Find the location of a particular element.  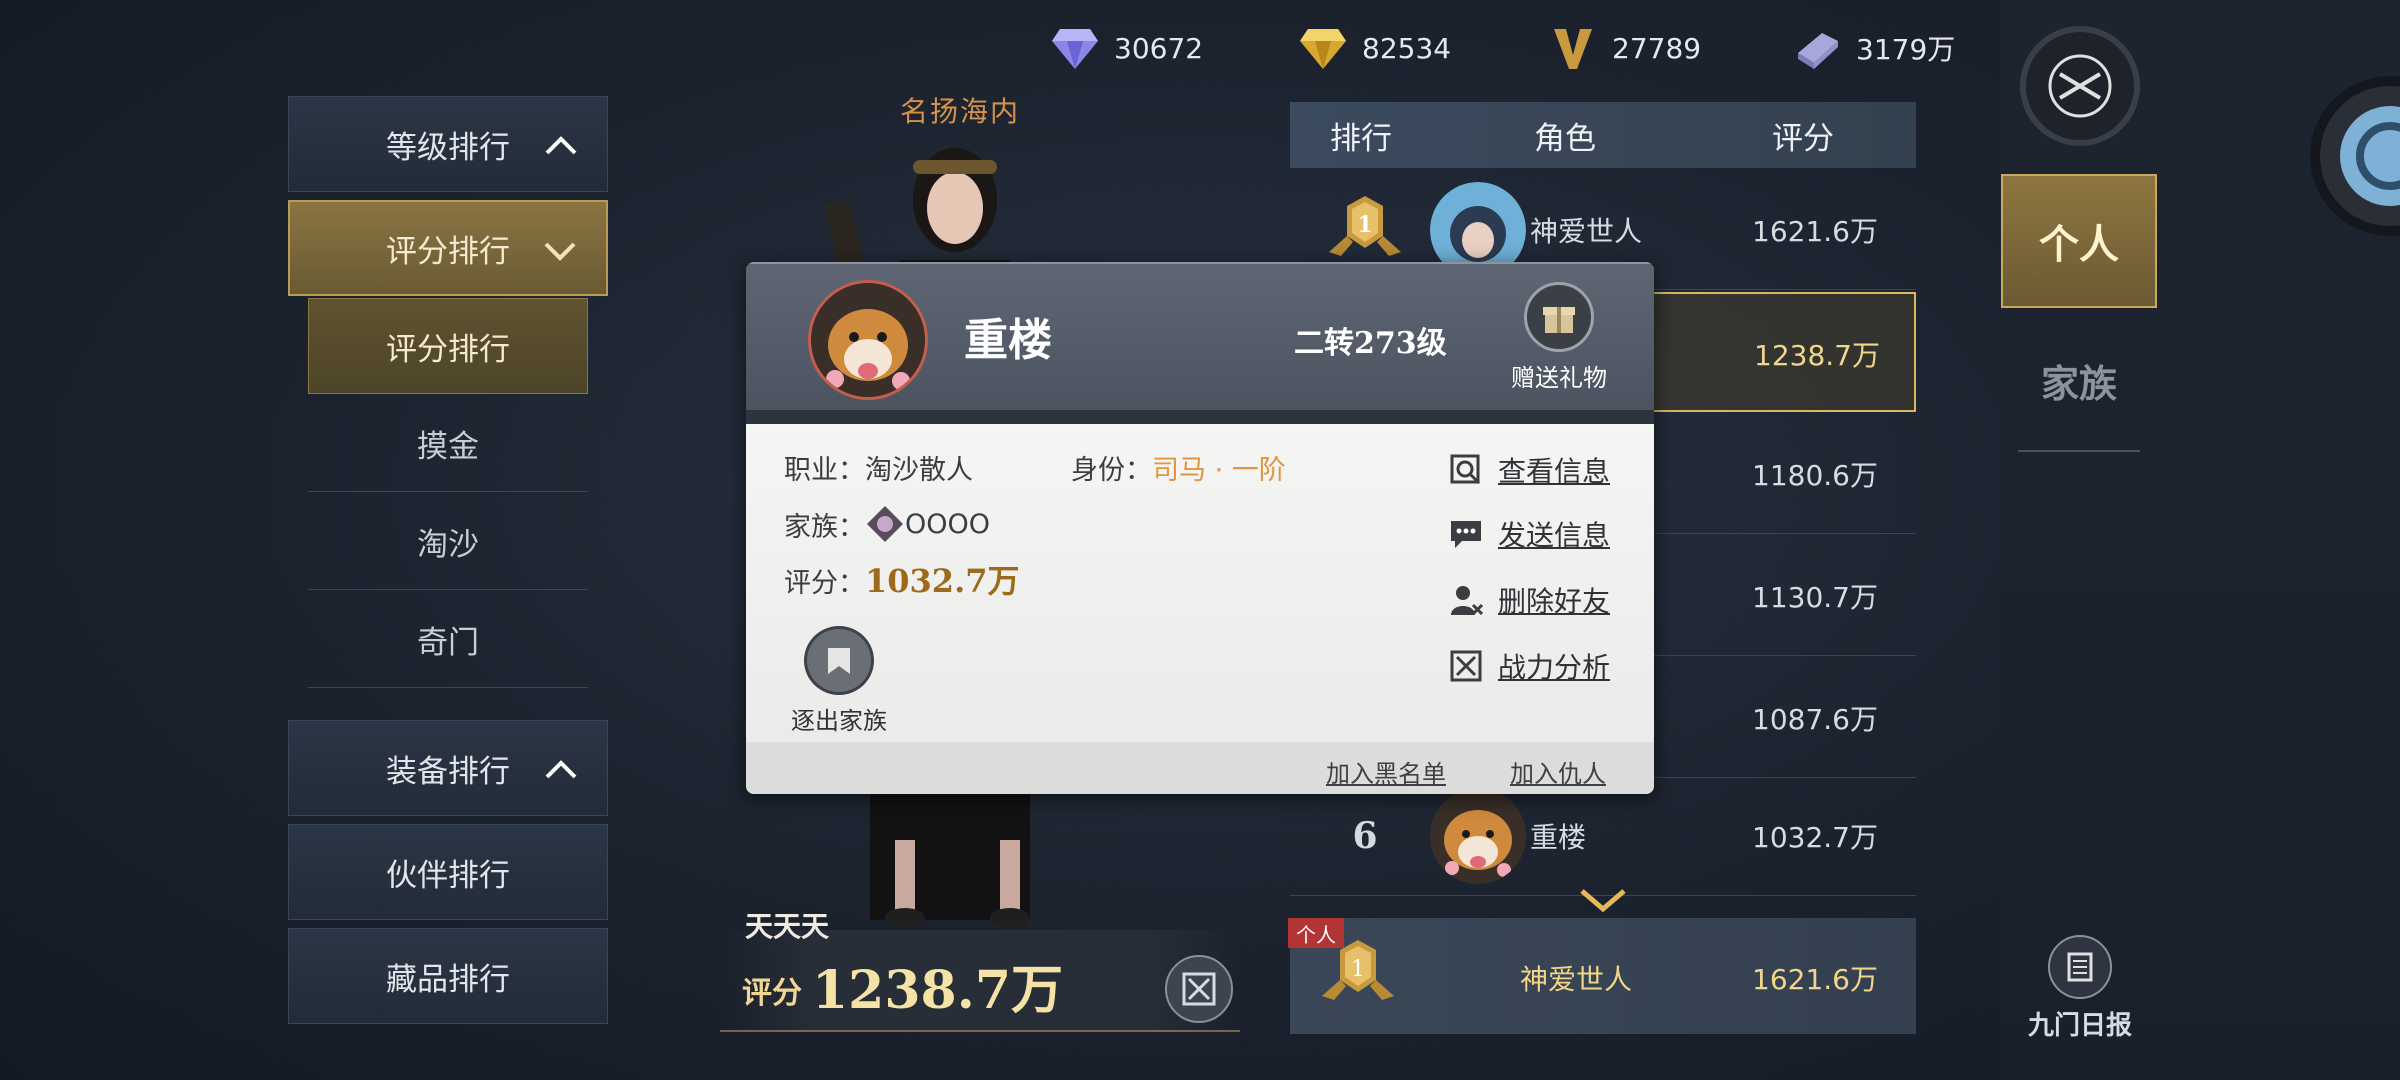

send-gift-button: 赠送礼物 is located at coordinates (1559, 342).